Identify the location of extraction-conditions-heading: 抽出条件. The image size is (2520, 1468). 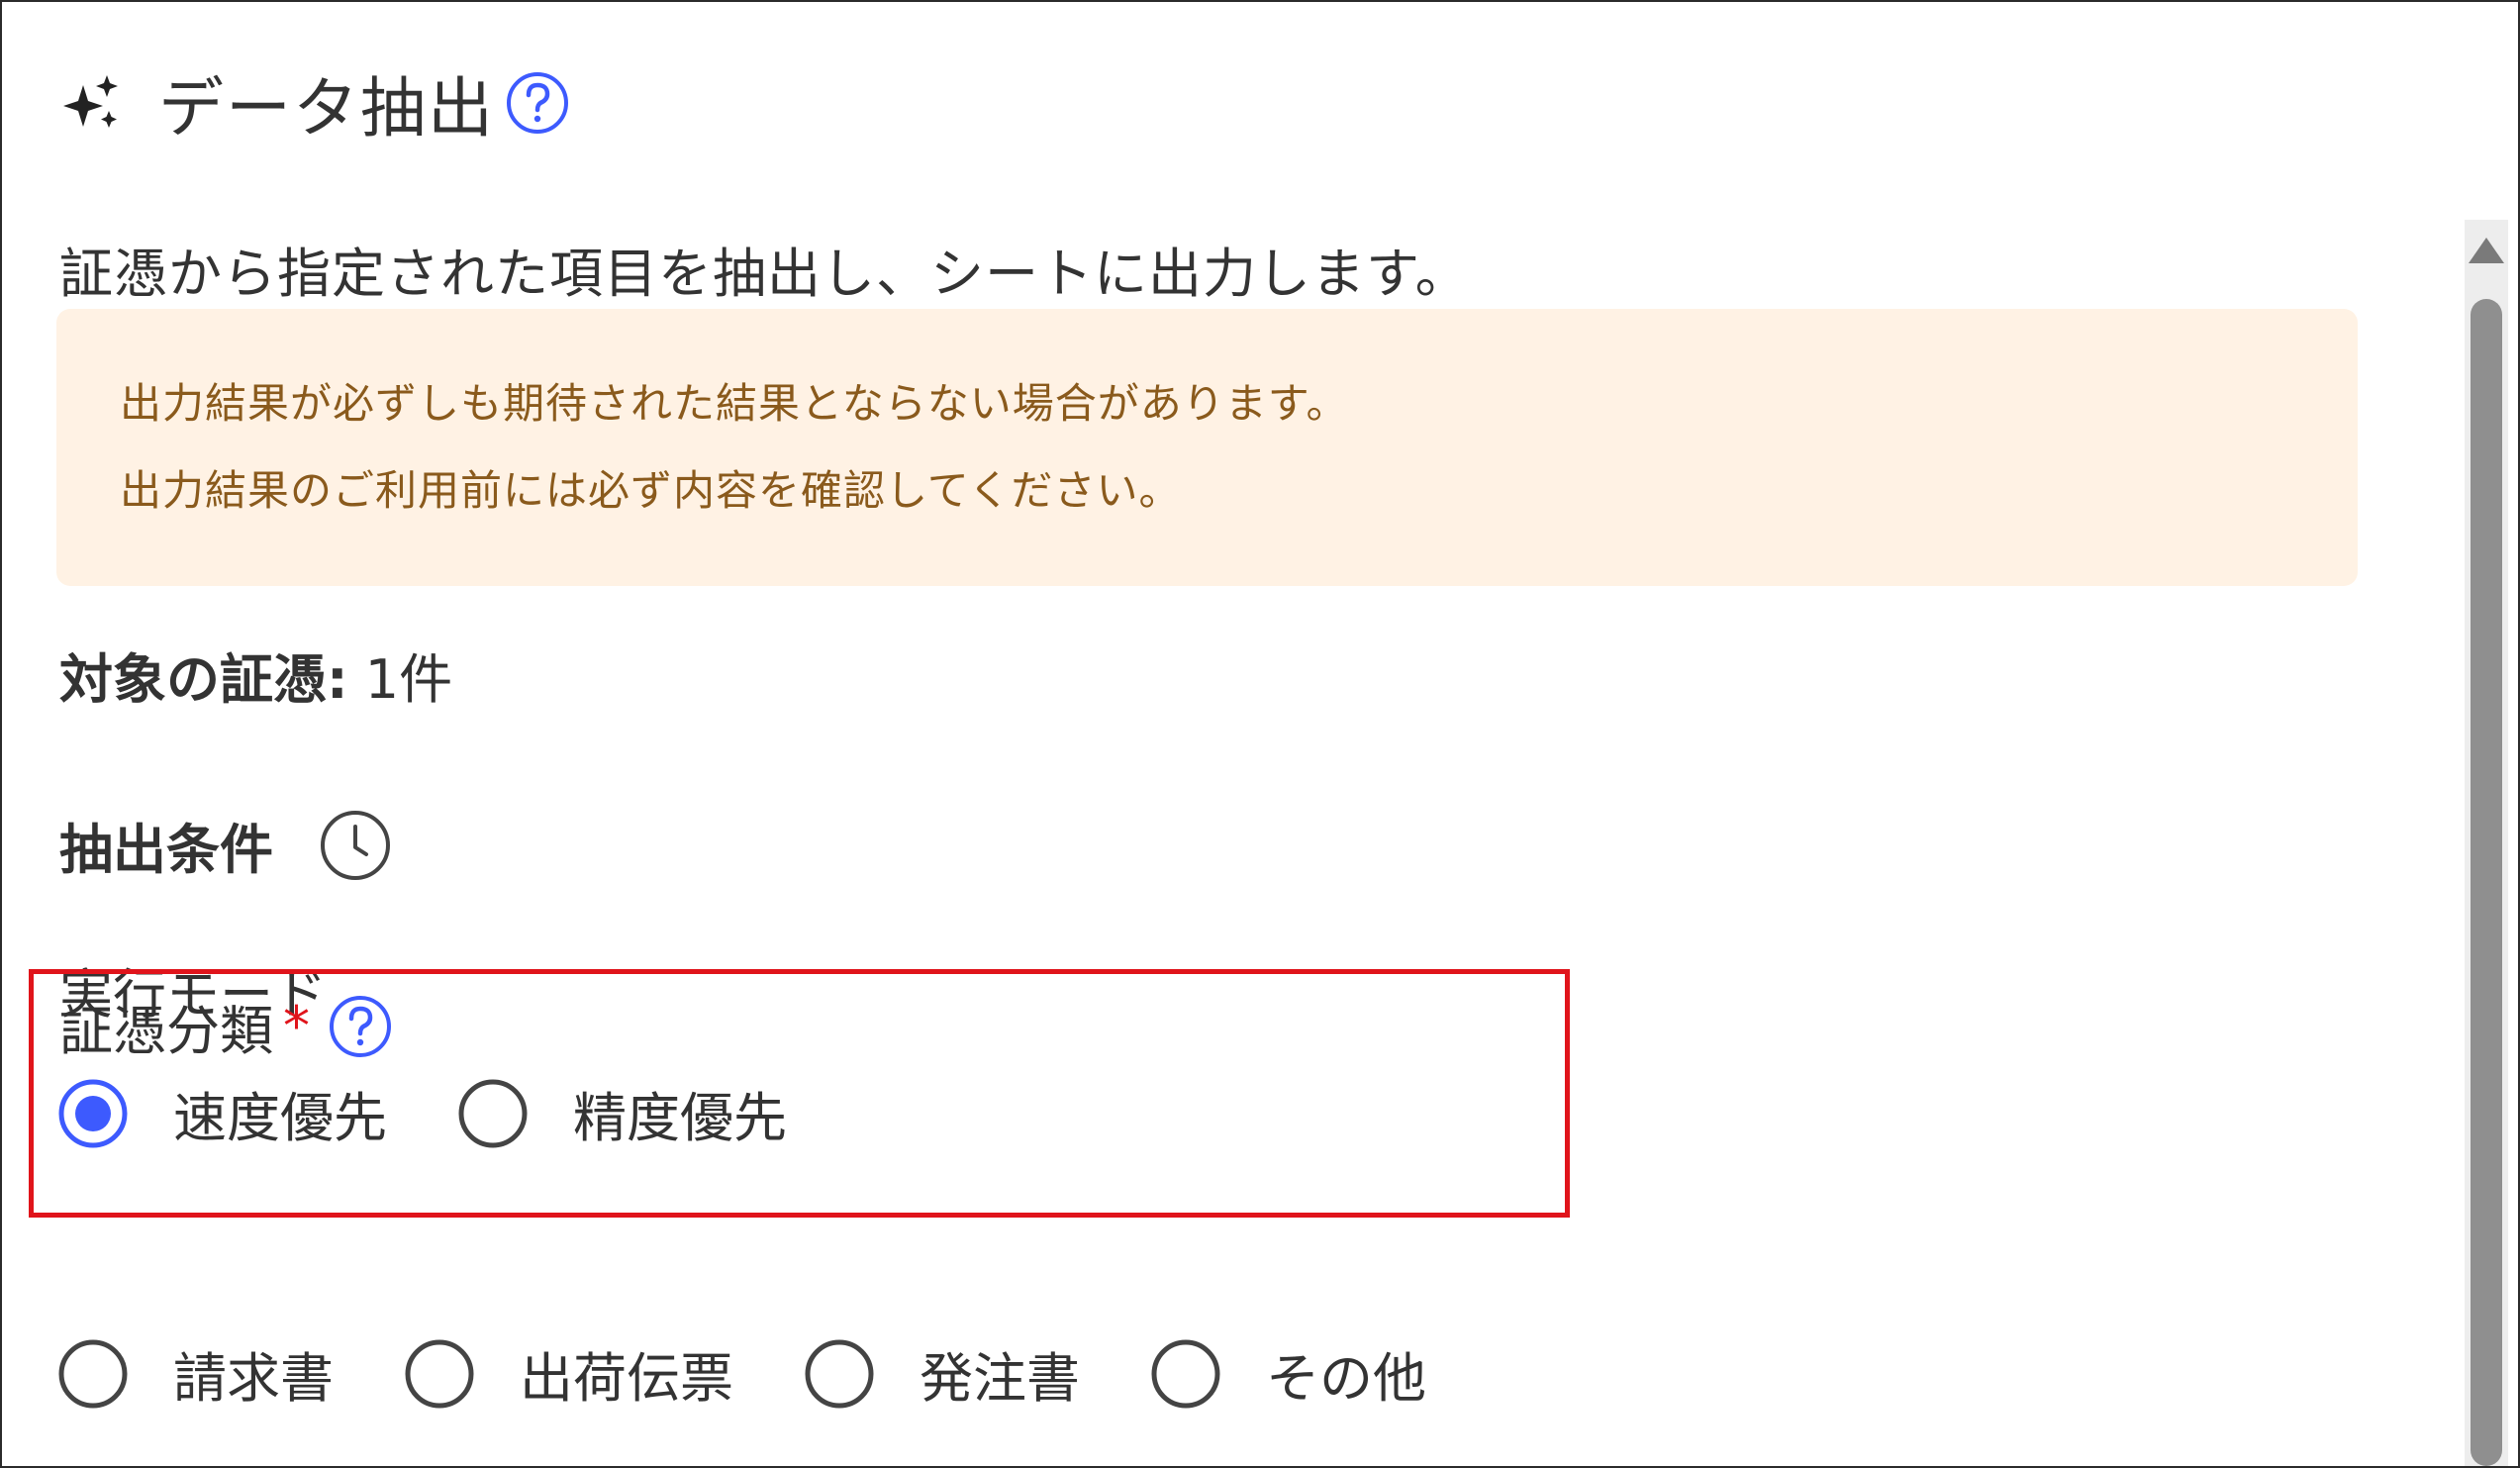
(225, 845).